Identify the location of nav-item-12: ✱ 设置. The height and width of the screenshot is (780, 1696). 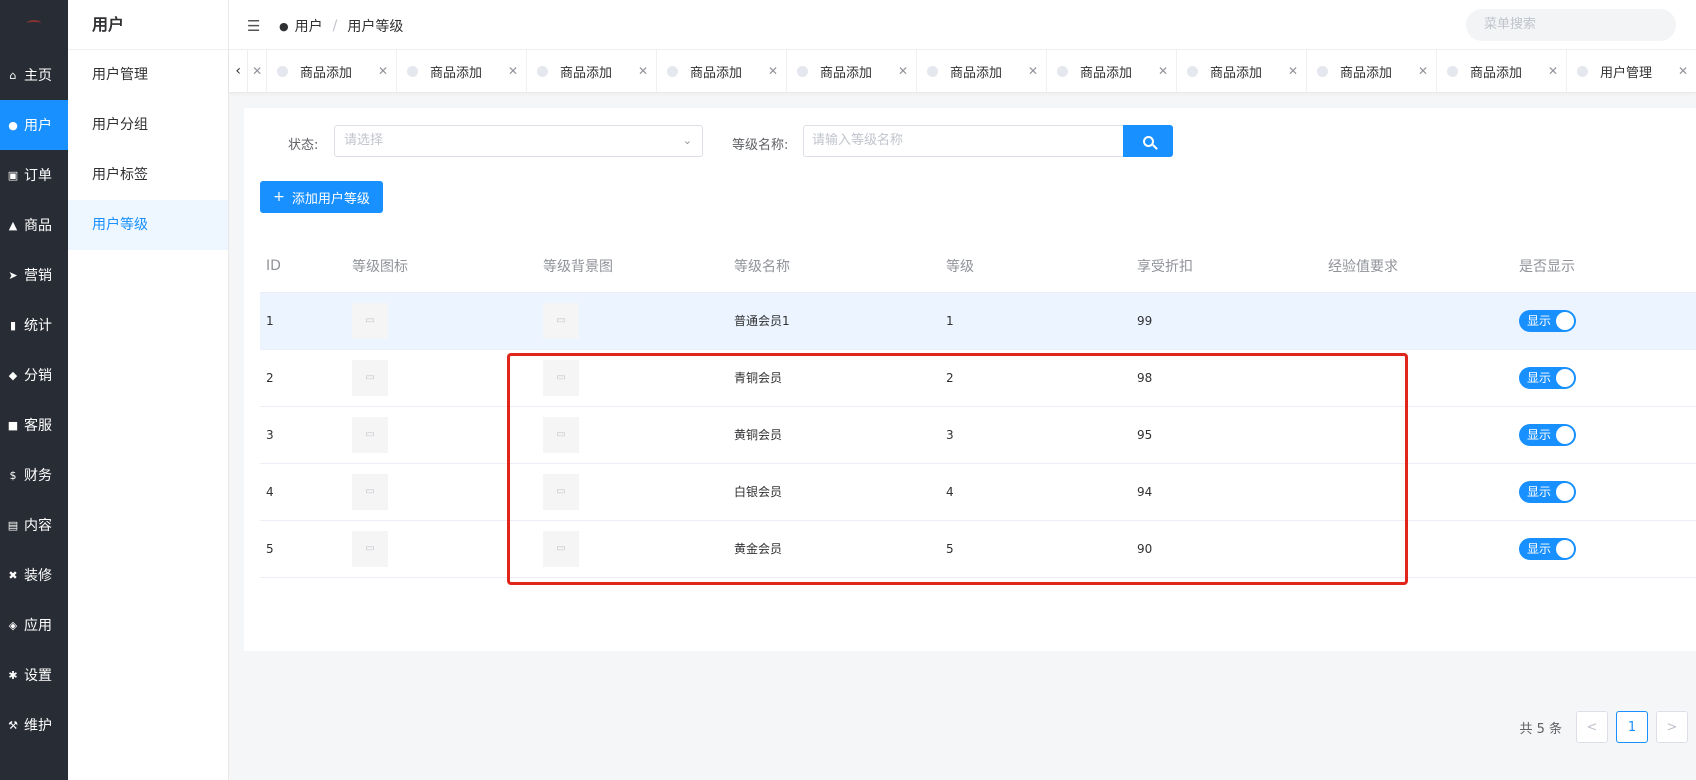
(34, 675).